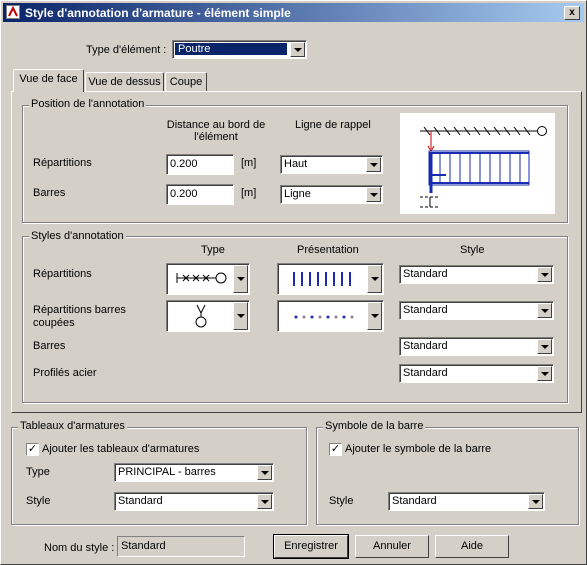  Describe the element at coordinates (186, 82) in the screenshot. I see `tab-coupe: Coupe` at that location.